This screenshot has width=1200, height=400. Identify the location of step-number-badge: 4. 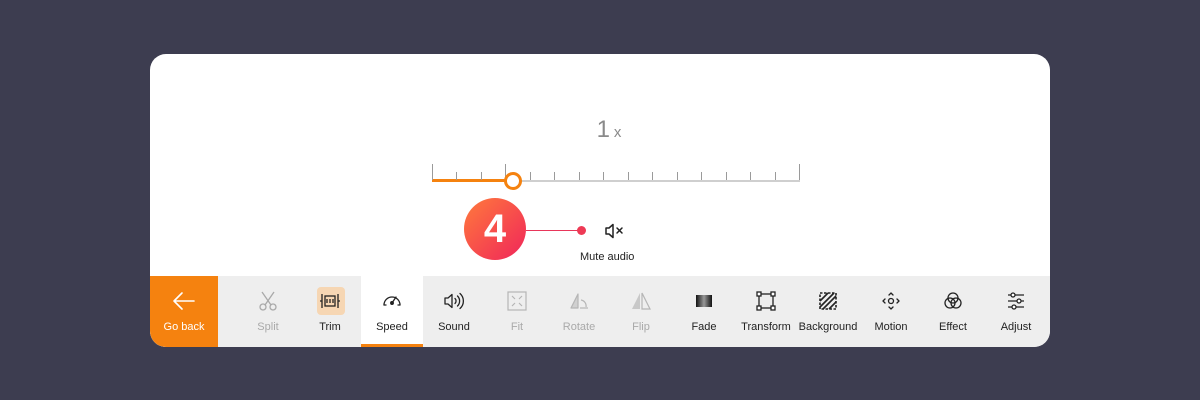
(495, 229).